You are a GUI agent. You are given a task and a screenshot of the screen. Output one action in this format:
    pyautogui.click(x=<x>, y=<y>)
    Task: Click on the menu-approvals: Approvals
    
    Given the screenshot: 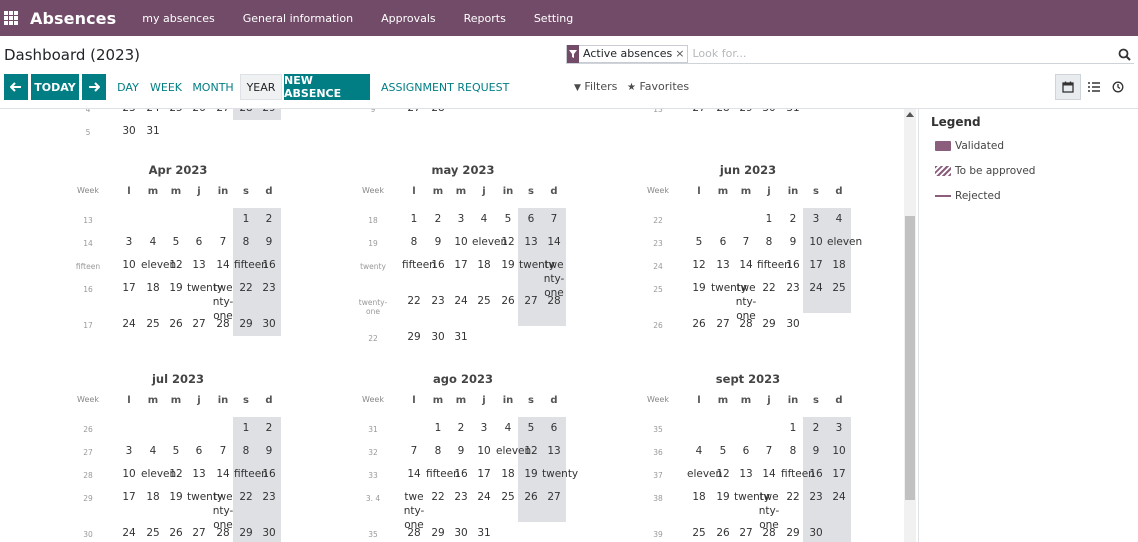 What is the action you would take?
    pyautogui.click(x=408, y=18)
    